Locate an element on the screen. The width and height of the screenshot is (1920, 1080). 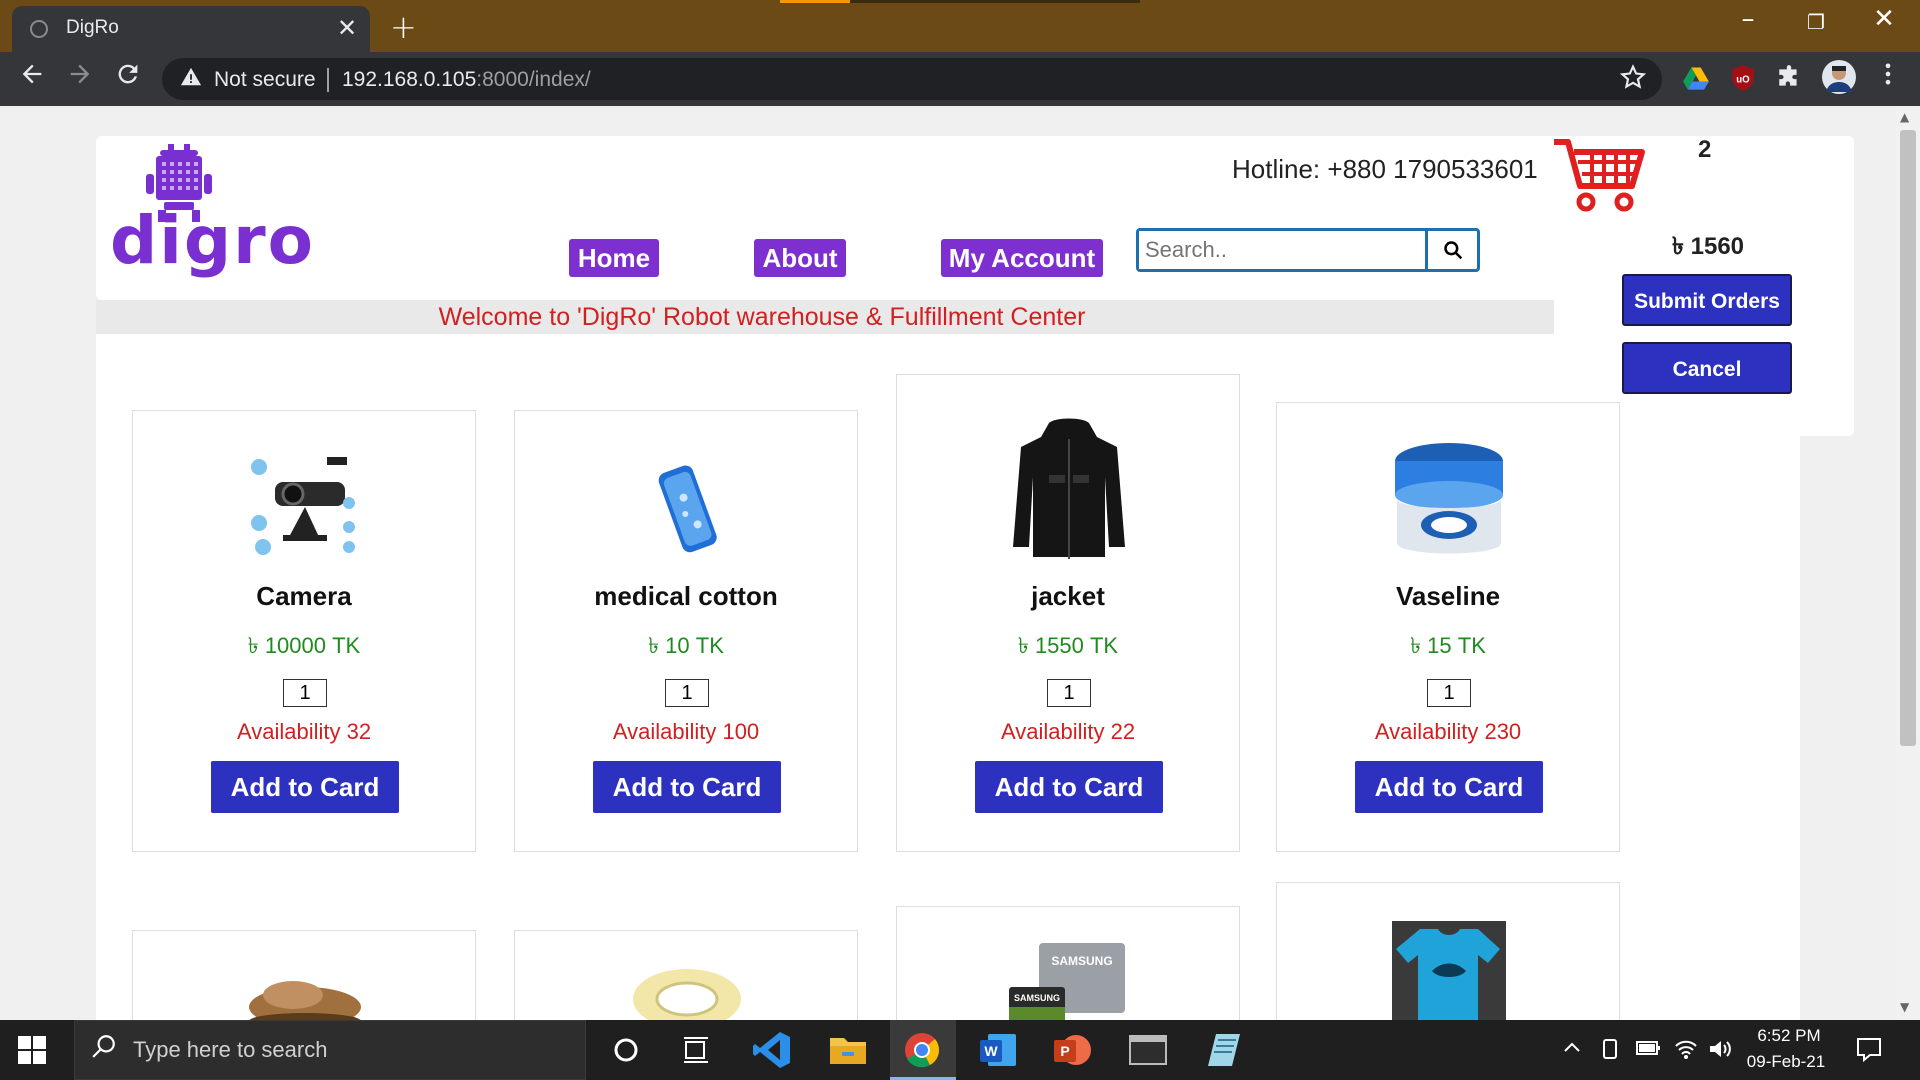
tab-close-icon: ✕ is located at coordinates (347, 28).